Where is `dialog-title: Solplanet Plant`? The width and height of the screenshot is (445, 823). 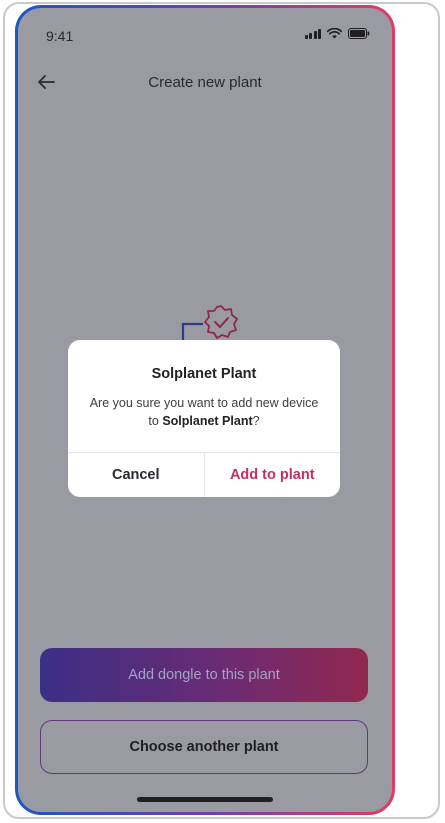 dialog-title: Solplanet Plant is located at coordinates (204, 374).